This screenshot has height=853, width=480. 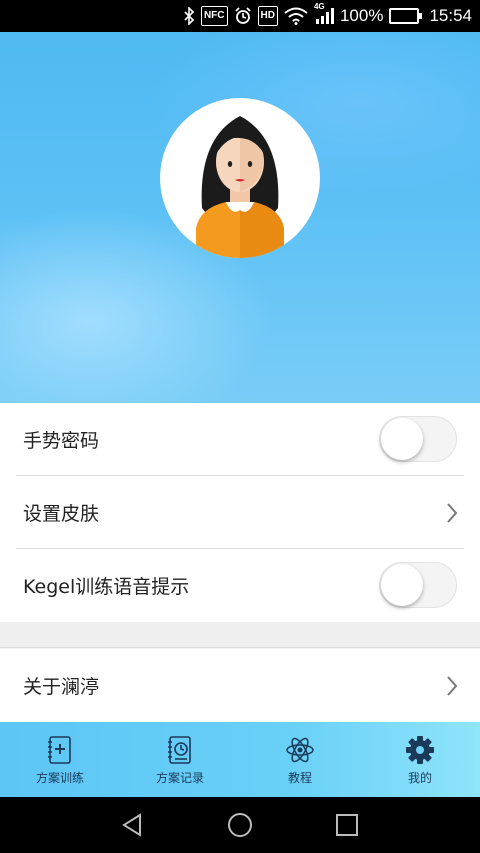 What do you see at coordinates (61, 441) in the screenshot?
I see `gesture-password-label: 手势密码` at bounding box center [61, 441].